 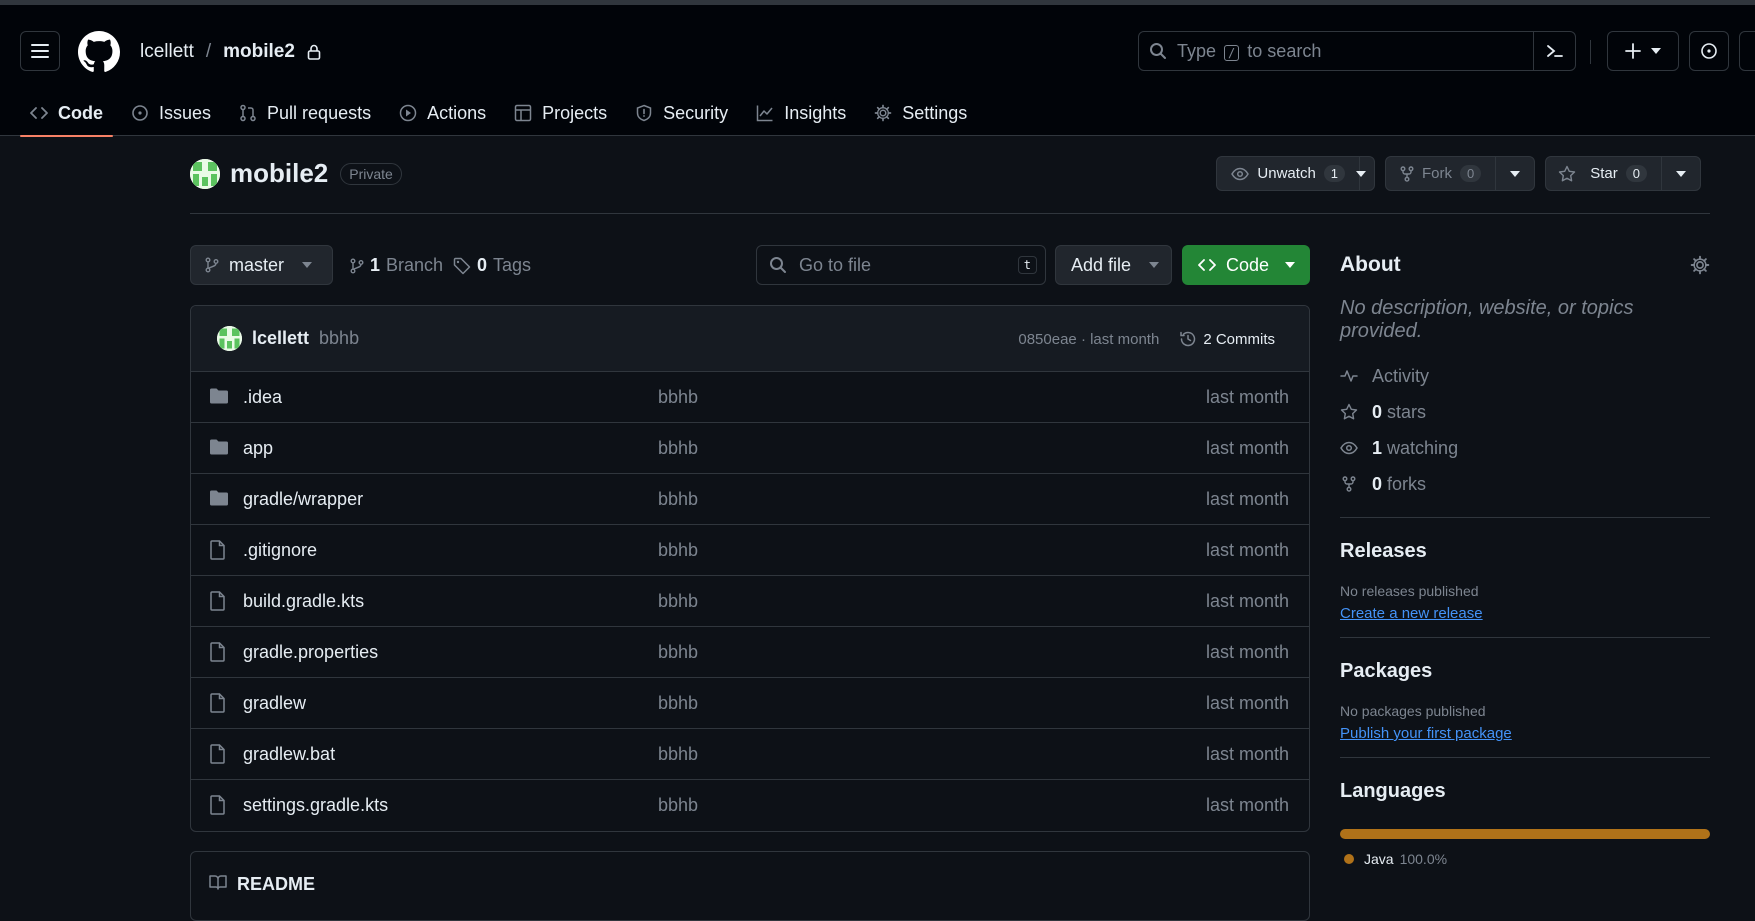 What do you see at coordinates (218, 882) in the screenshot?
I see `book-icon` at bounding box center [218, 882].